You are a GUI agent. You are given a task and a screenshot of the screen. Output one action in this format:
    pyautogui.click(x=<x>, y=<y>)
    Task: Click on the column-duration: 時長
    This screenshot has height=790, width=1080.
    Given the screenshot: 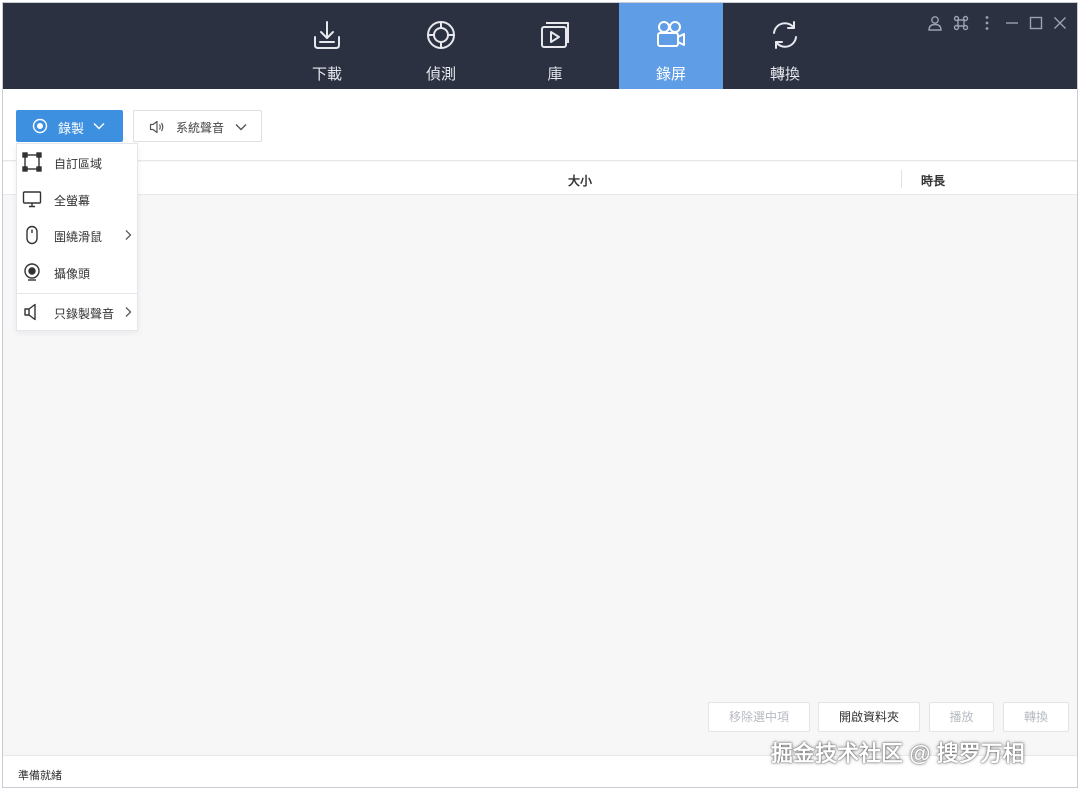 What is the action you would take?
    pyautogui.click(x=933, y=180)
    